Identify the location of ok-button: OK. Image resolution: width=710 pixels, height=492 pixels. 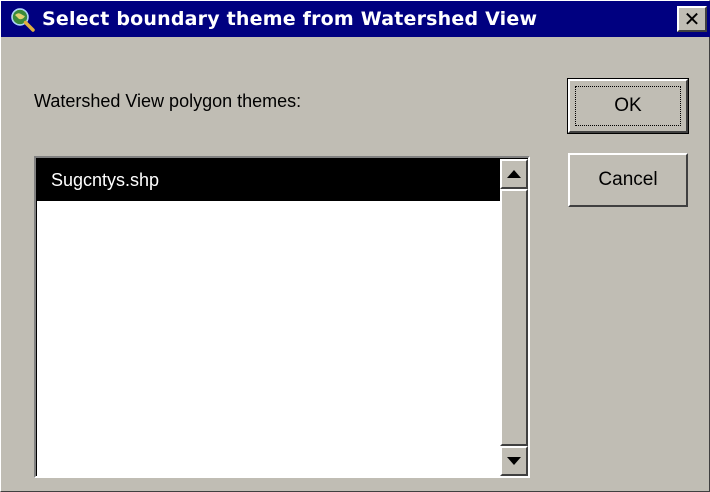
(628, 106).